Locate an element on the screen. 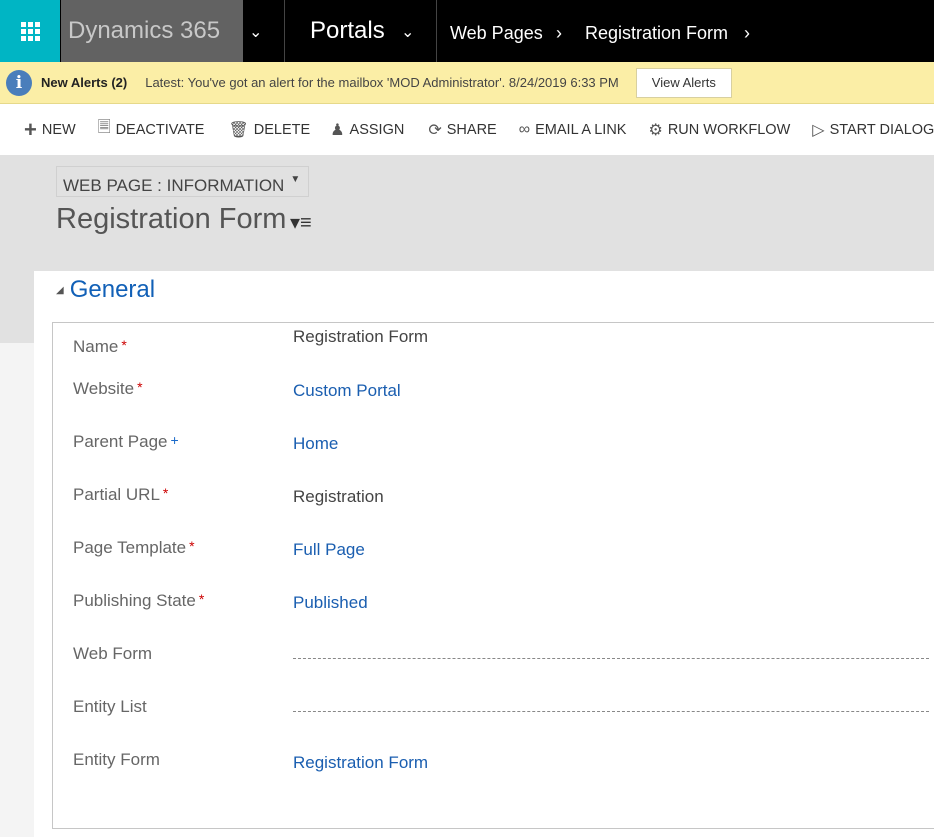 This screenshot has width=934, height=837. command-label: DEACTIVATE is located at coordinates (160, 129).